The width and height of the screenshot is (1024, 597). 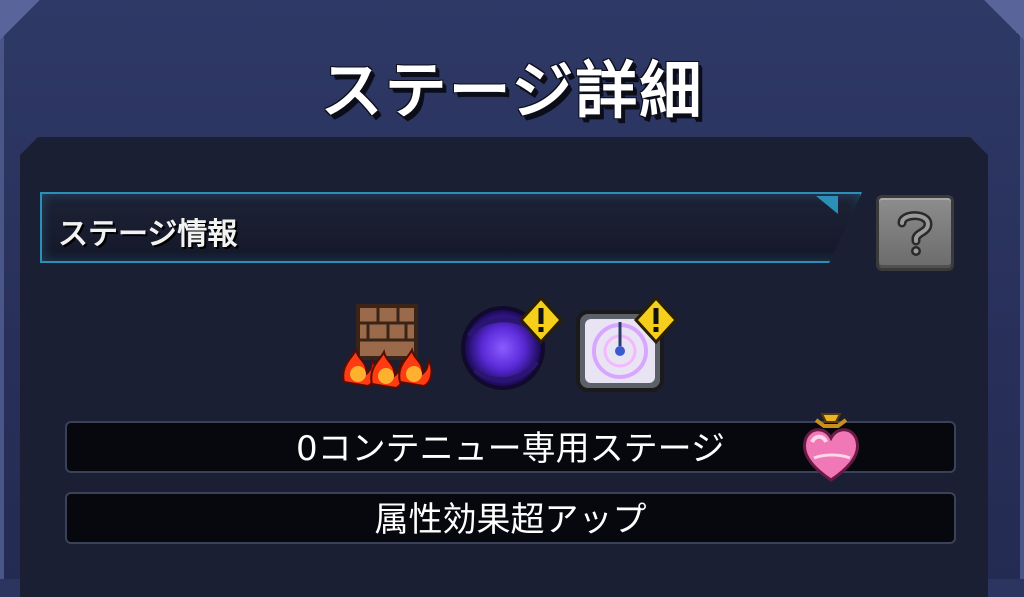 I want to click on dialog-title: ステージ詳細, so click(x=512, y=90).